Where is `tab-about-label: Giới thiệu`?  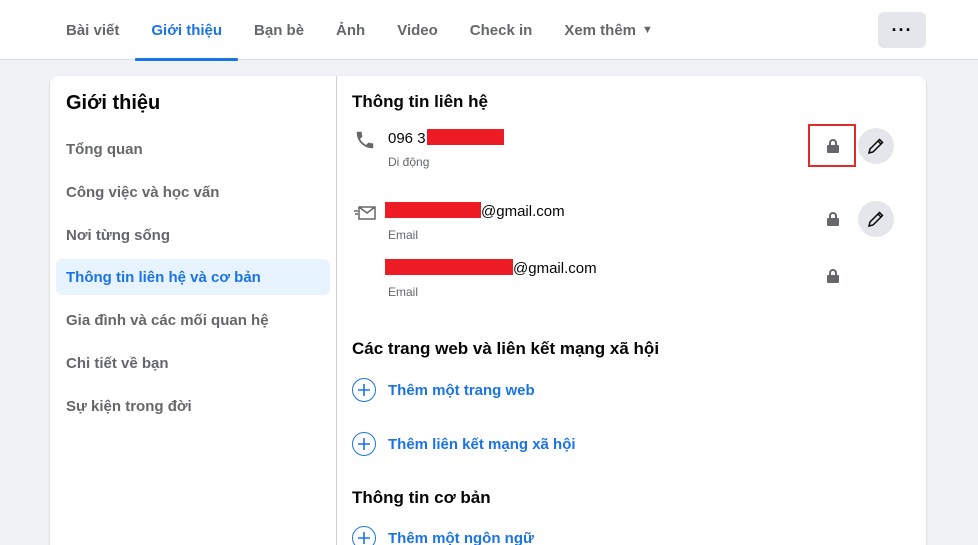 tab-about-label: Giới thiệu is located at coordinates (187, 30).